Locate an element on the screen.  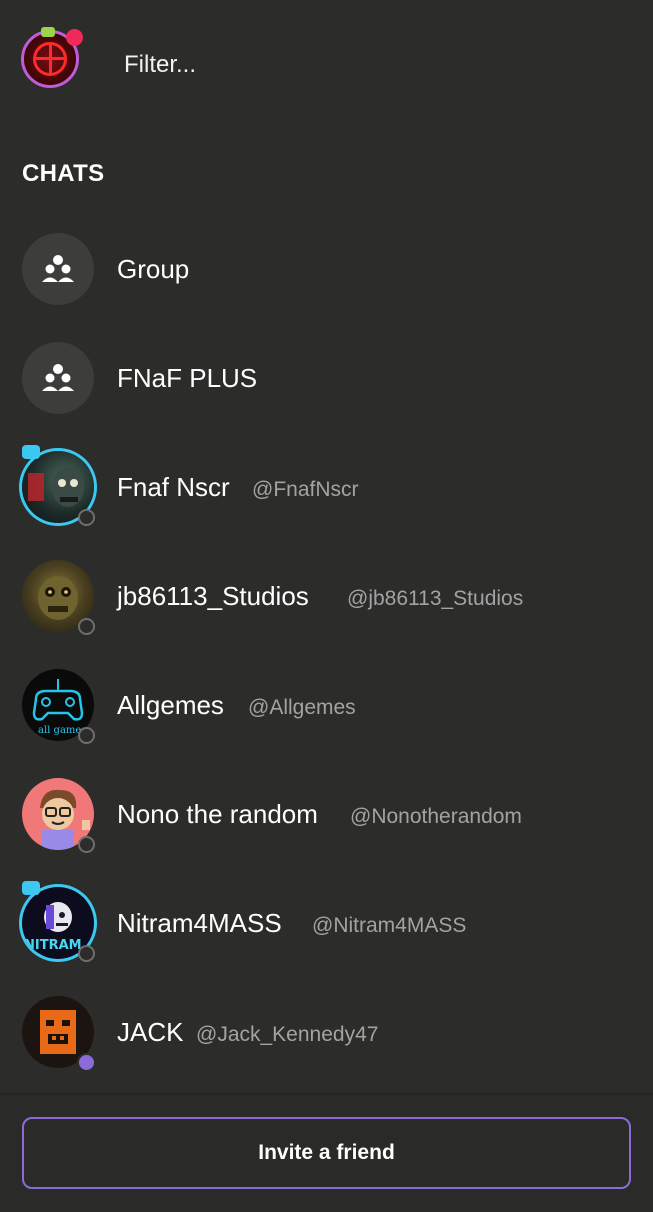
status-indicator-online is located at coordinates (86, 1062).